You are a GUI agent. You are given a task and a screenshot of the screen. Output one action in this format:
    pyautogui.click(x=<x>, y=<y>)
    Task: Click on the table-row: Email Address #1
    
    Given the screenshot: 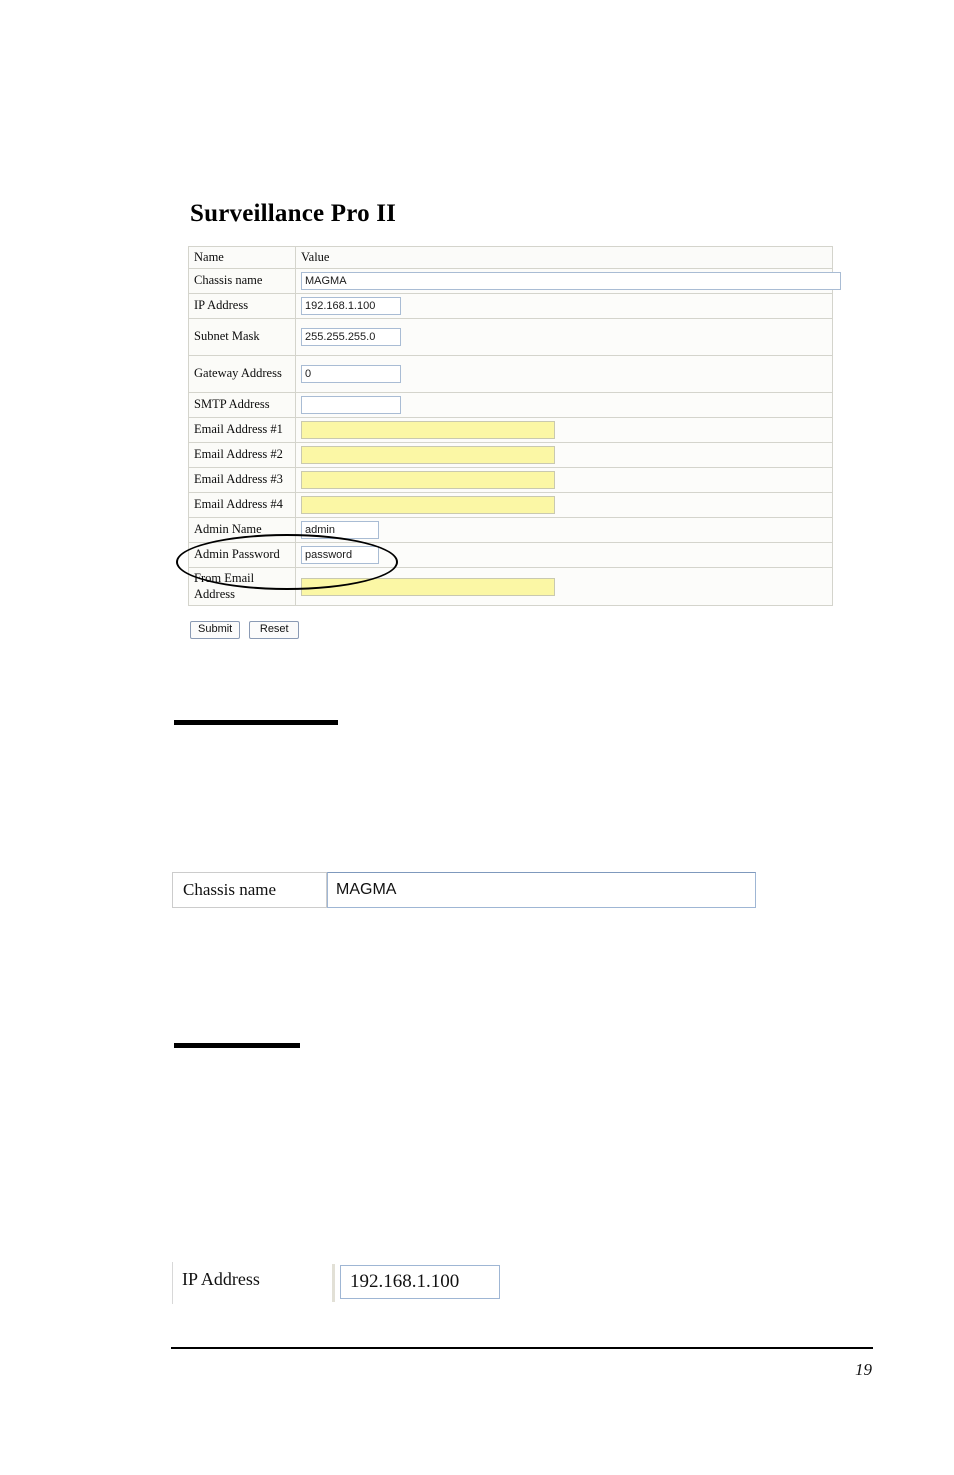 What is the action you would take?
    pyautogui.click(x=510, y=430)
    